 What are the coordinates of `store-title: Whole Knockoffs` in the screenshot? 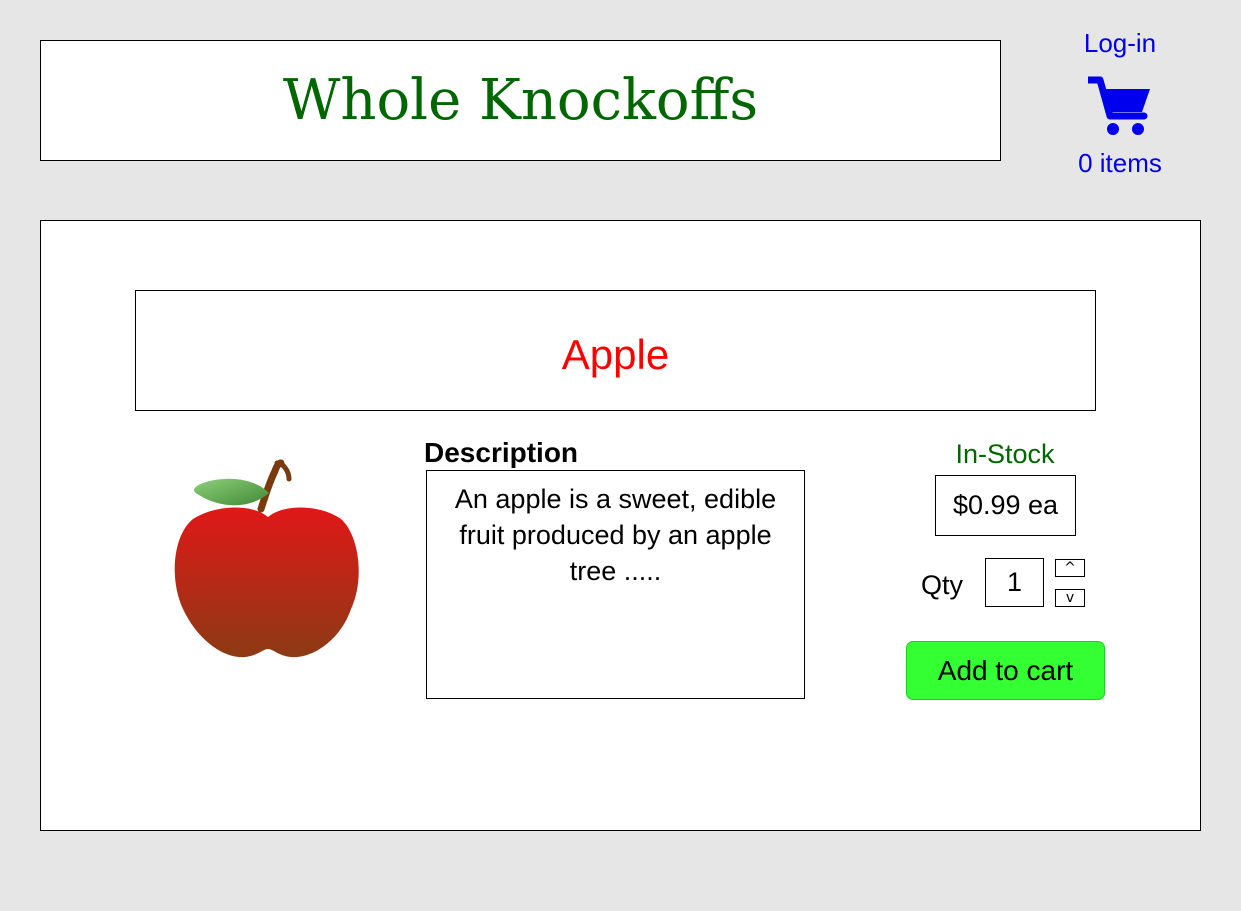 It's located at (520, 100).